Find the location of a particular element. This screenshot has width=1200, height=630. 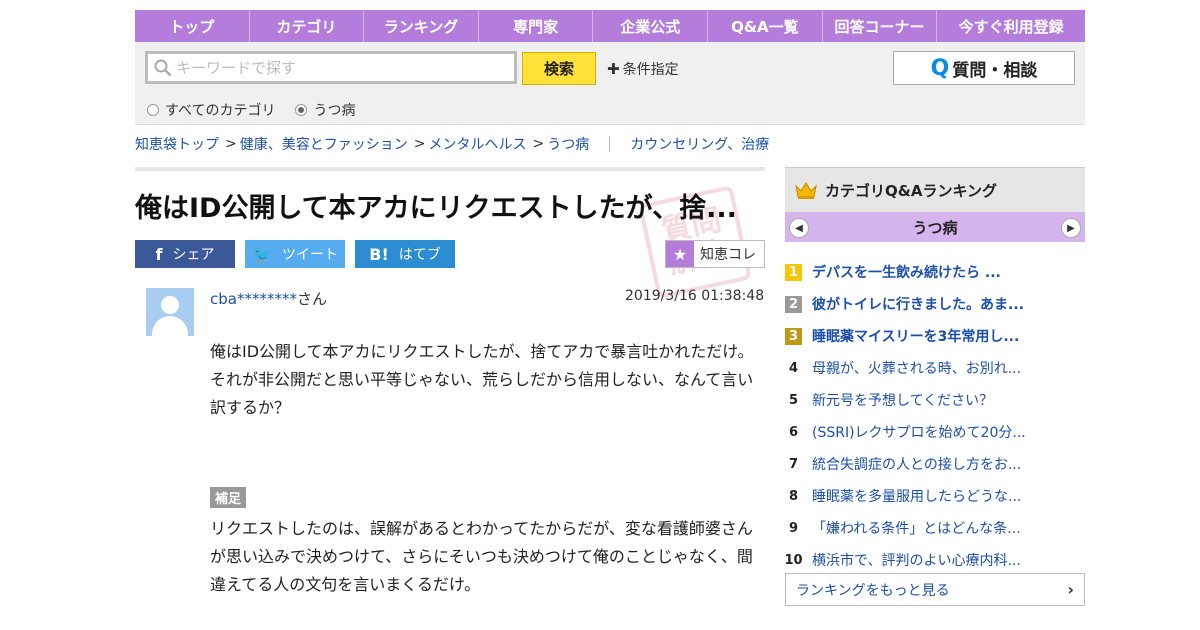

category-radios: すべてのカテゴリ うつ病 is located at coordinates (251, 110).